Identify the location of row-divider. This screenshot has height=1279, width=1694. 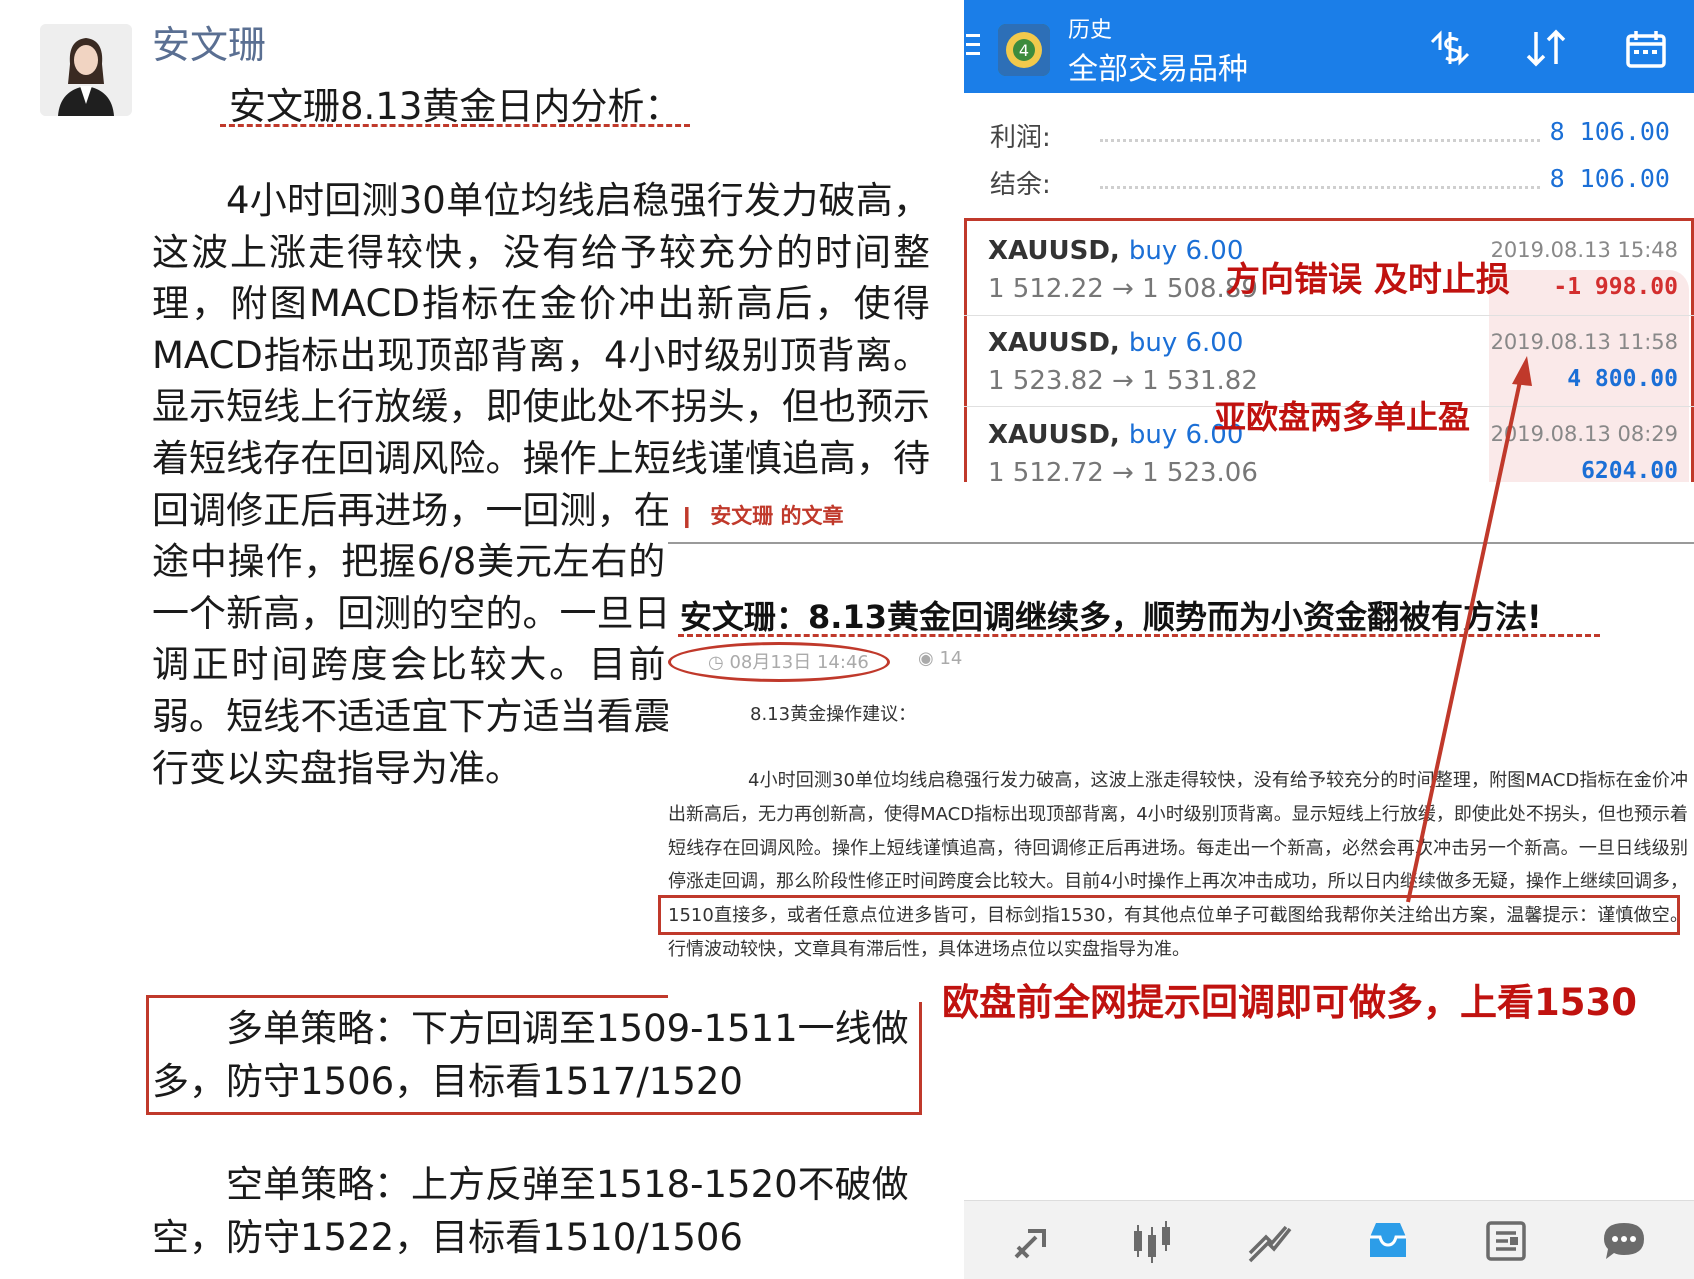
(1329, 315).